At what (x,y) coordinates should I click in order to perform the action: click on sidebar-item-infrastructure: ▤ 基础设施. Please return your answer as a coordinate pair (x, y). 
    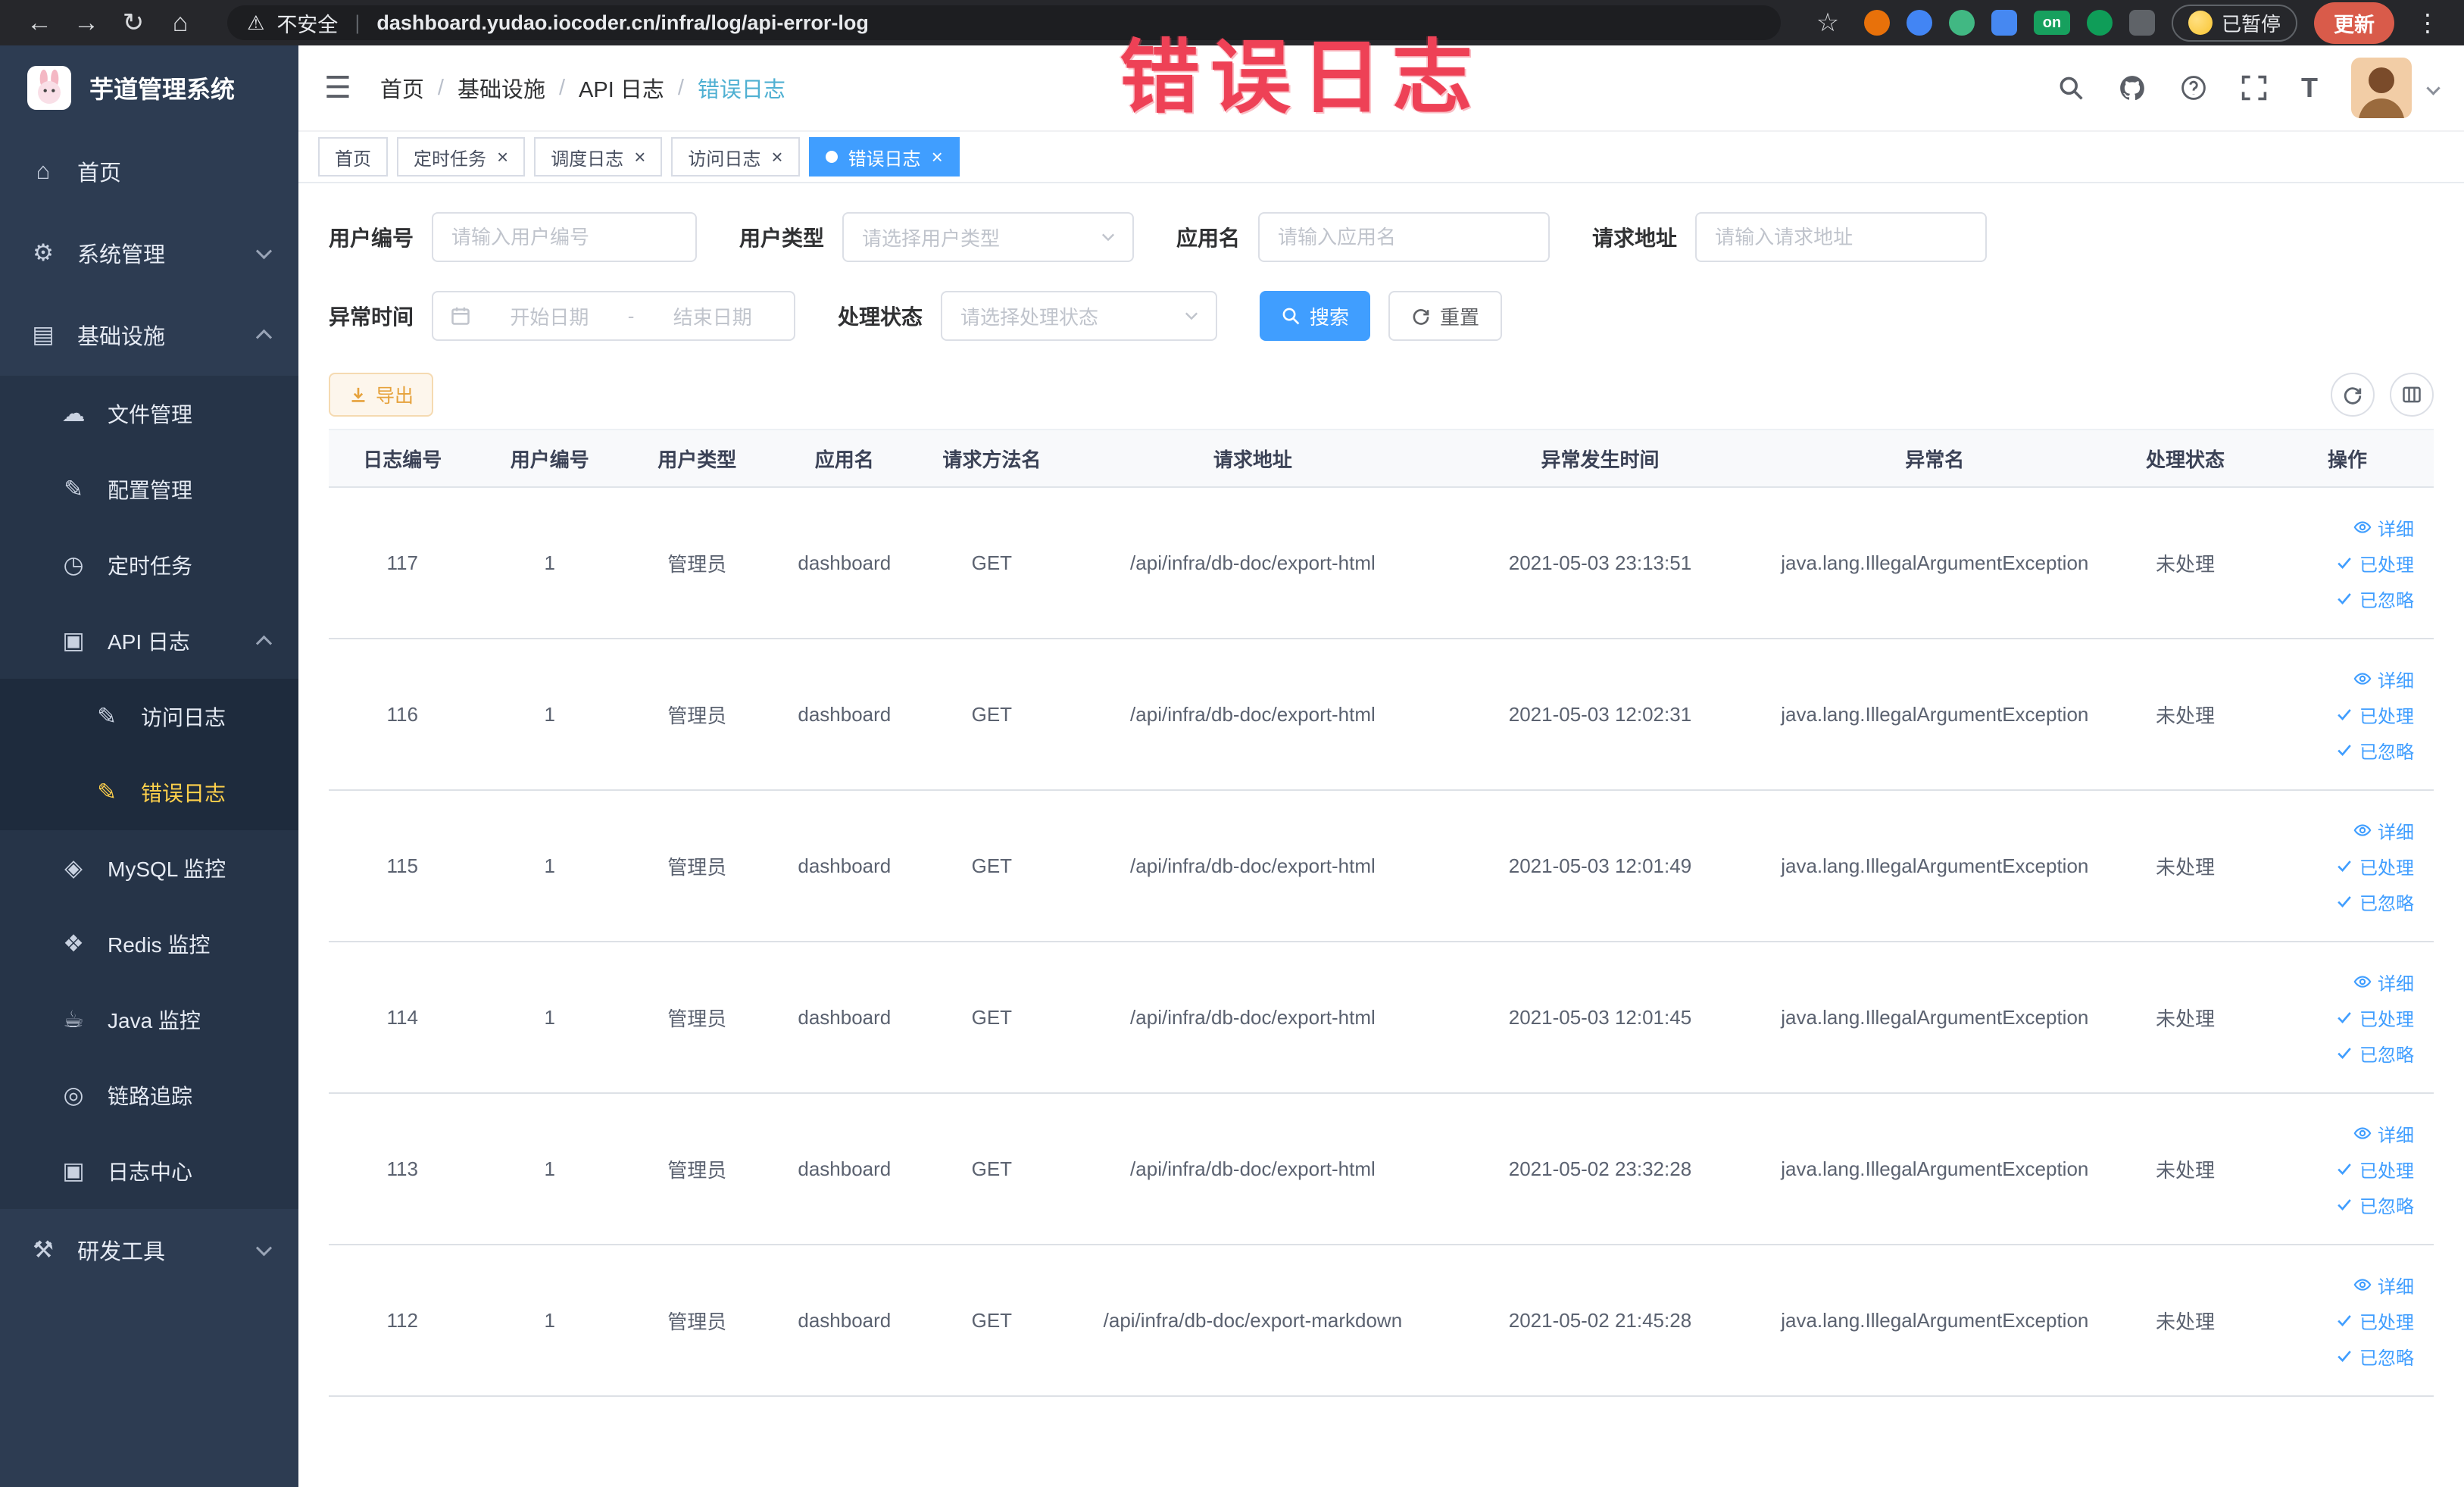
    Looking at the image, I should click on (149, 335).